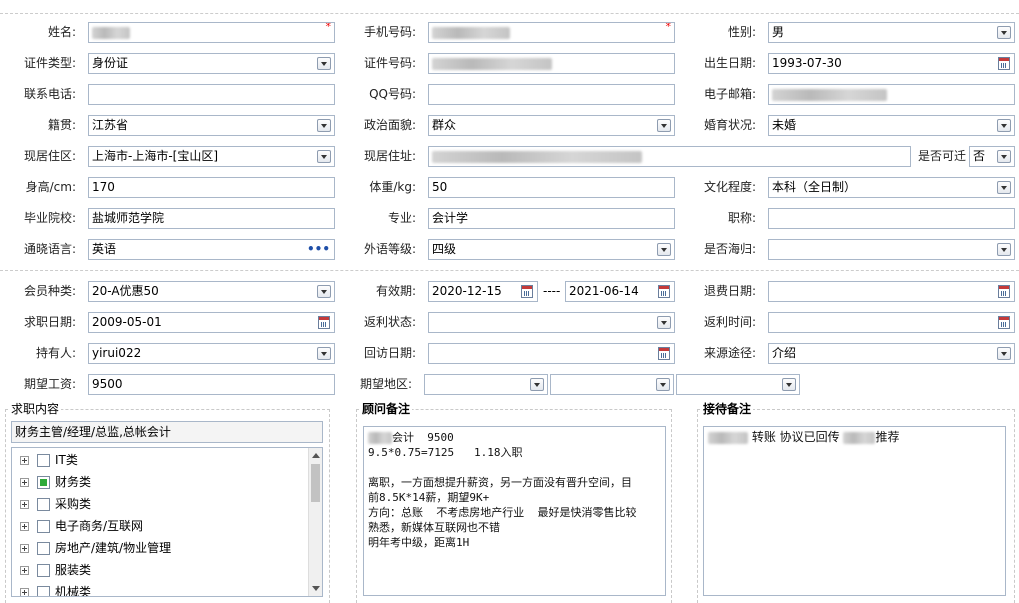 This screenshot has height=603, width=1019. I want to click on relocate-select: 否, so click(992, 156).